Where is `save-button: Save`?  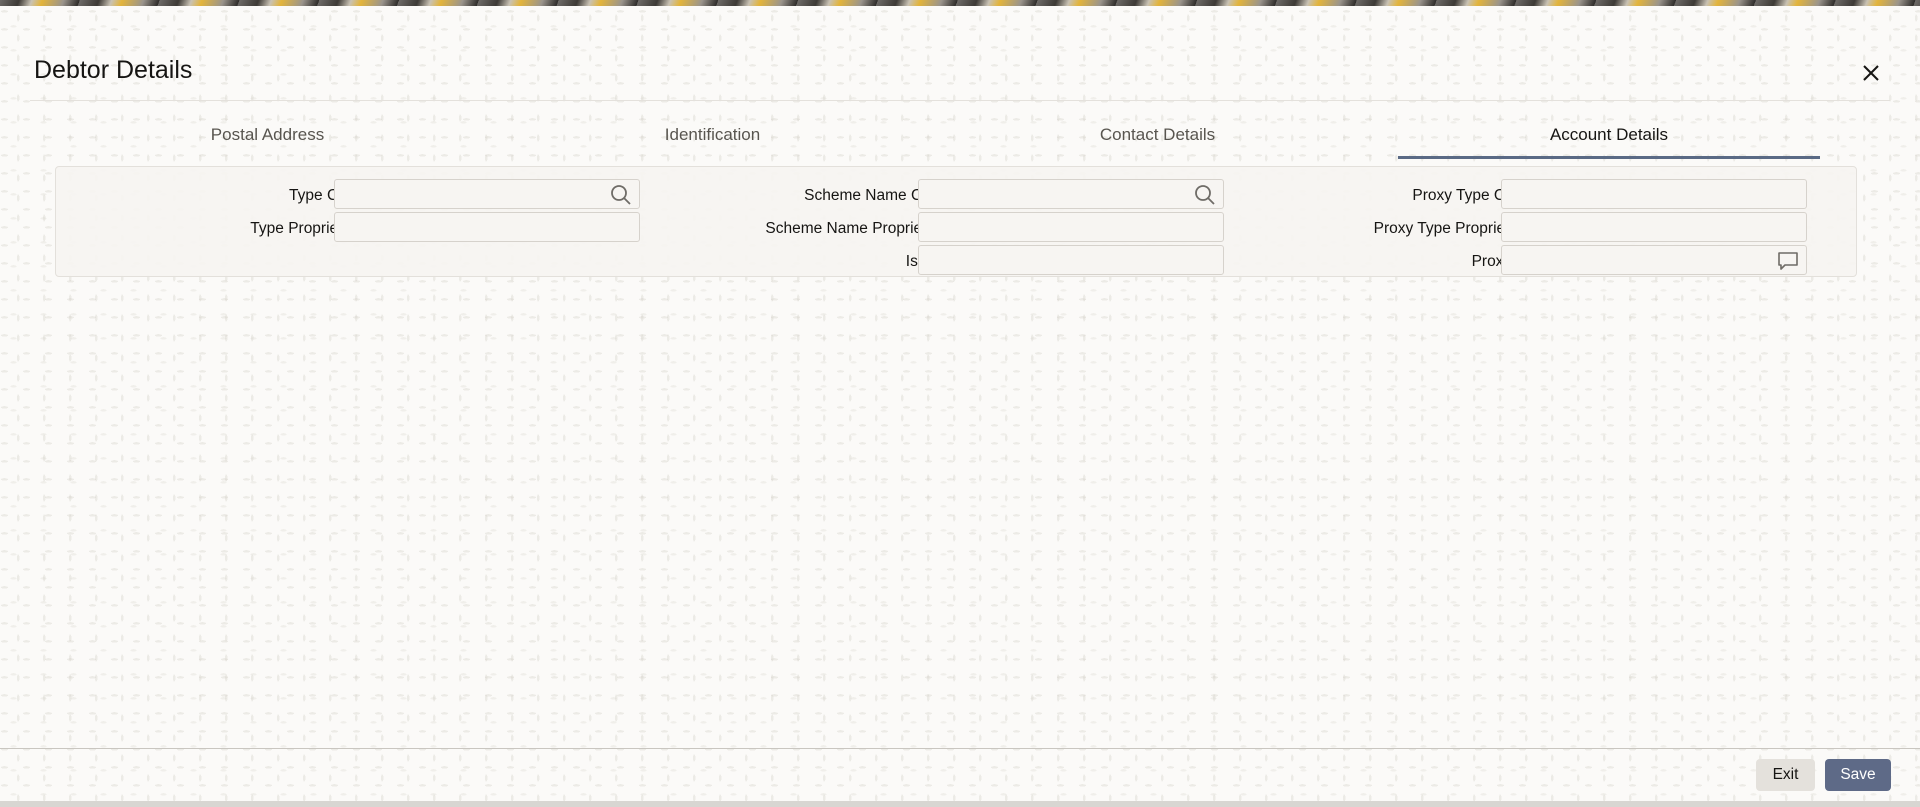 save-button: Save is located at coordinates (1858, 775).